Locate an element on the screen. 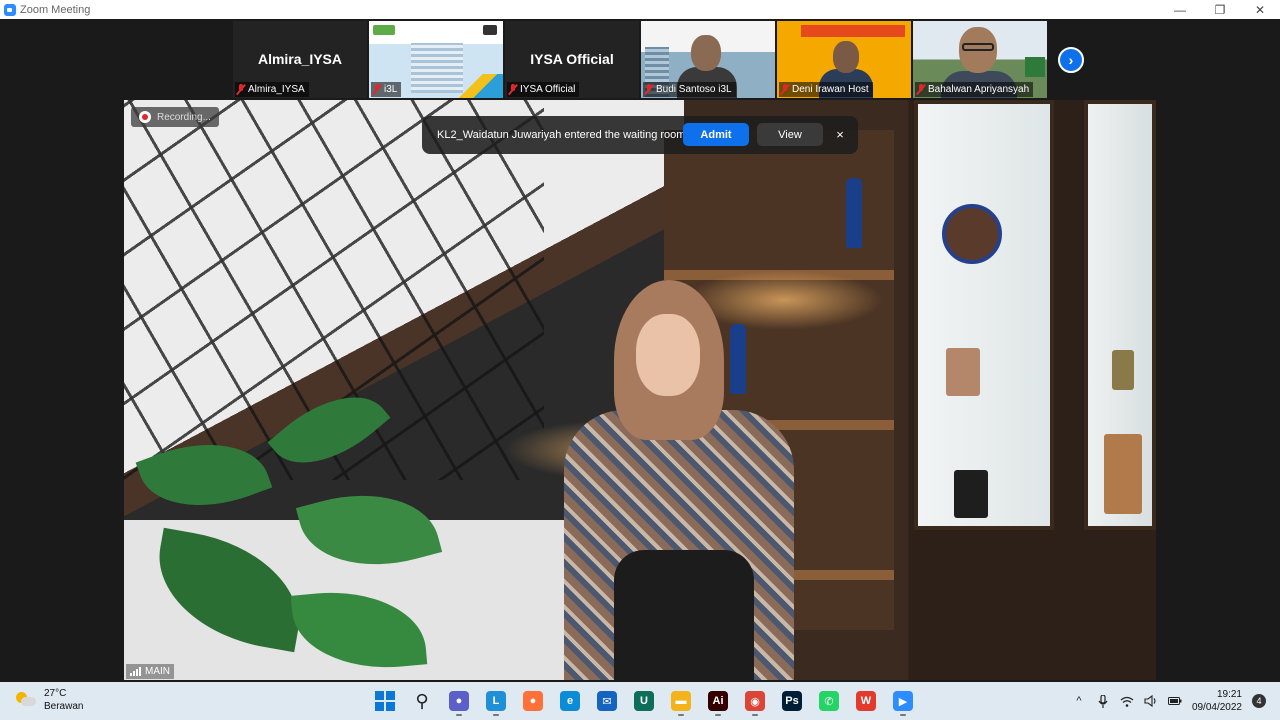 This screenshot has height=720, width=1280. signal-strength-icon is located at coordinates (135, 671).